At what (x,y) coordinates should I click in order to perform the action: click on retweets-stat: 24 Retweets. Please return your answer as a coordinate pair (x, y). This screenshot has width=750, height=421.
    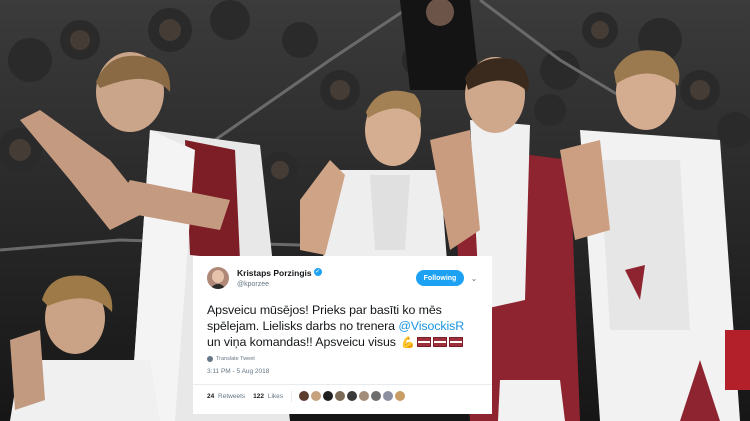
    Looking at the image, I should click on (226, 396).